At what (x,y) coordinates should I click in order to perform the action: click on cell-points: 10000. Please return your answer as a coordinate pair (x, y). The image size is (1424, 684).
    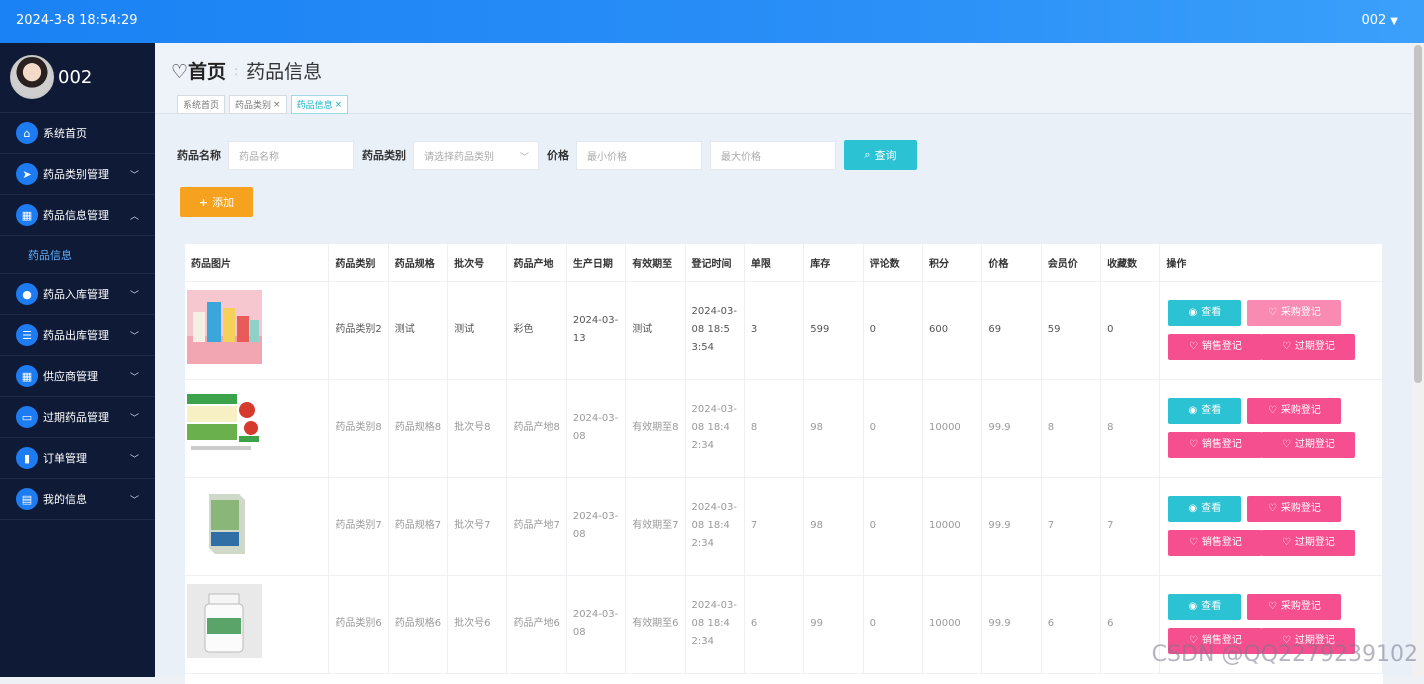
    Looking at the image, I should click on (951, 428).